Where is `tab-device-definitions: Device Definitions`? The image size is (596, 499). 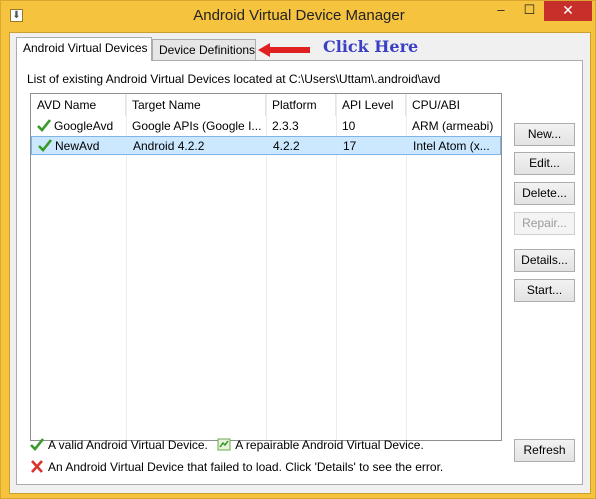
tab-device-definitions: Device Definitions is located at coordinates (204, 50).